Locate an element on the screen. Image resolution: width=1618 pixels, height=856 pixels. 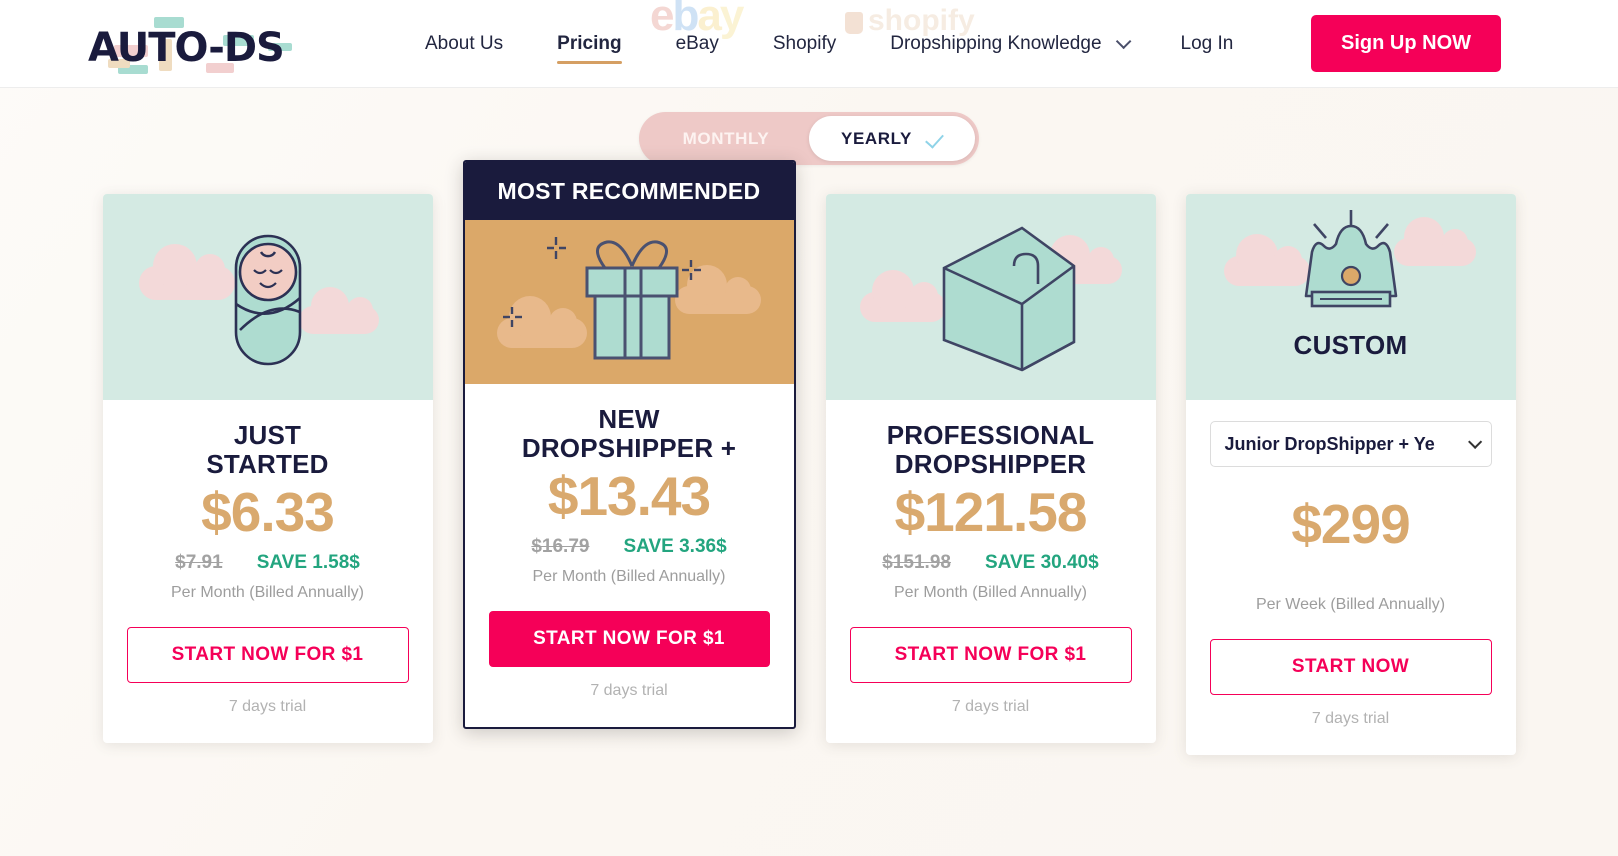
plan-savings: SAVE 3.36$ is located at coordinates (675, 546).